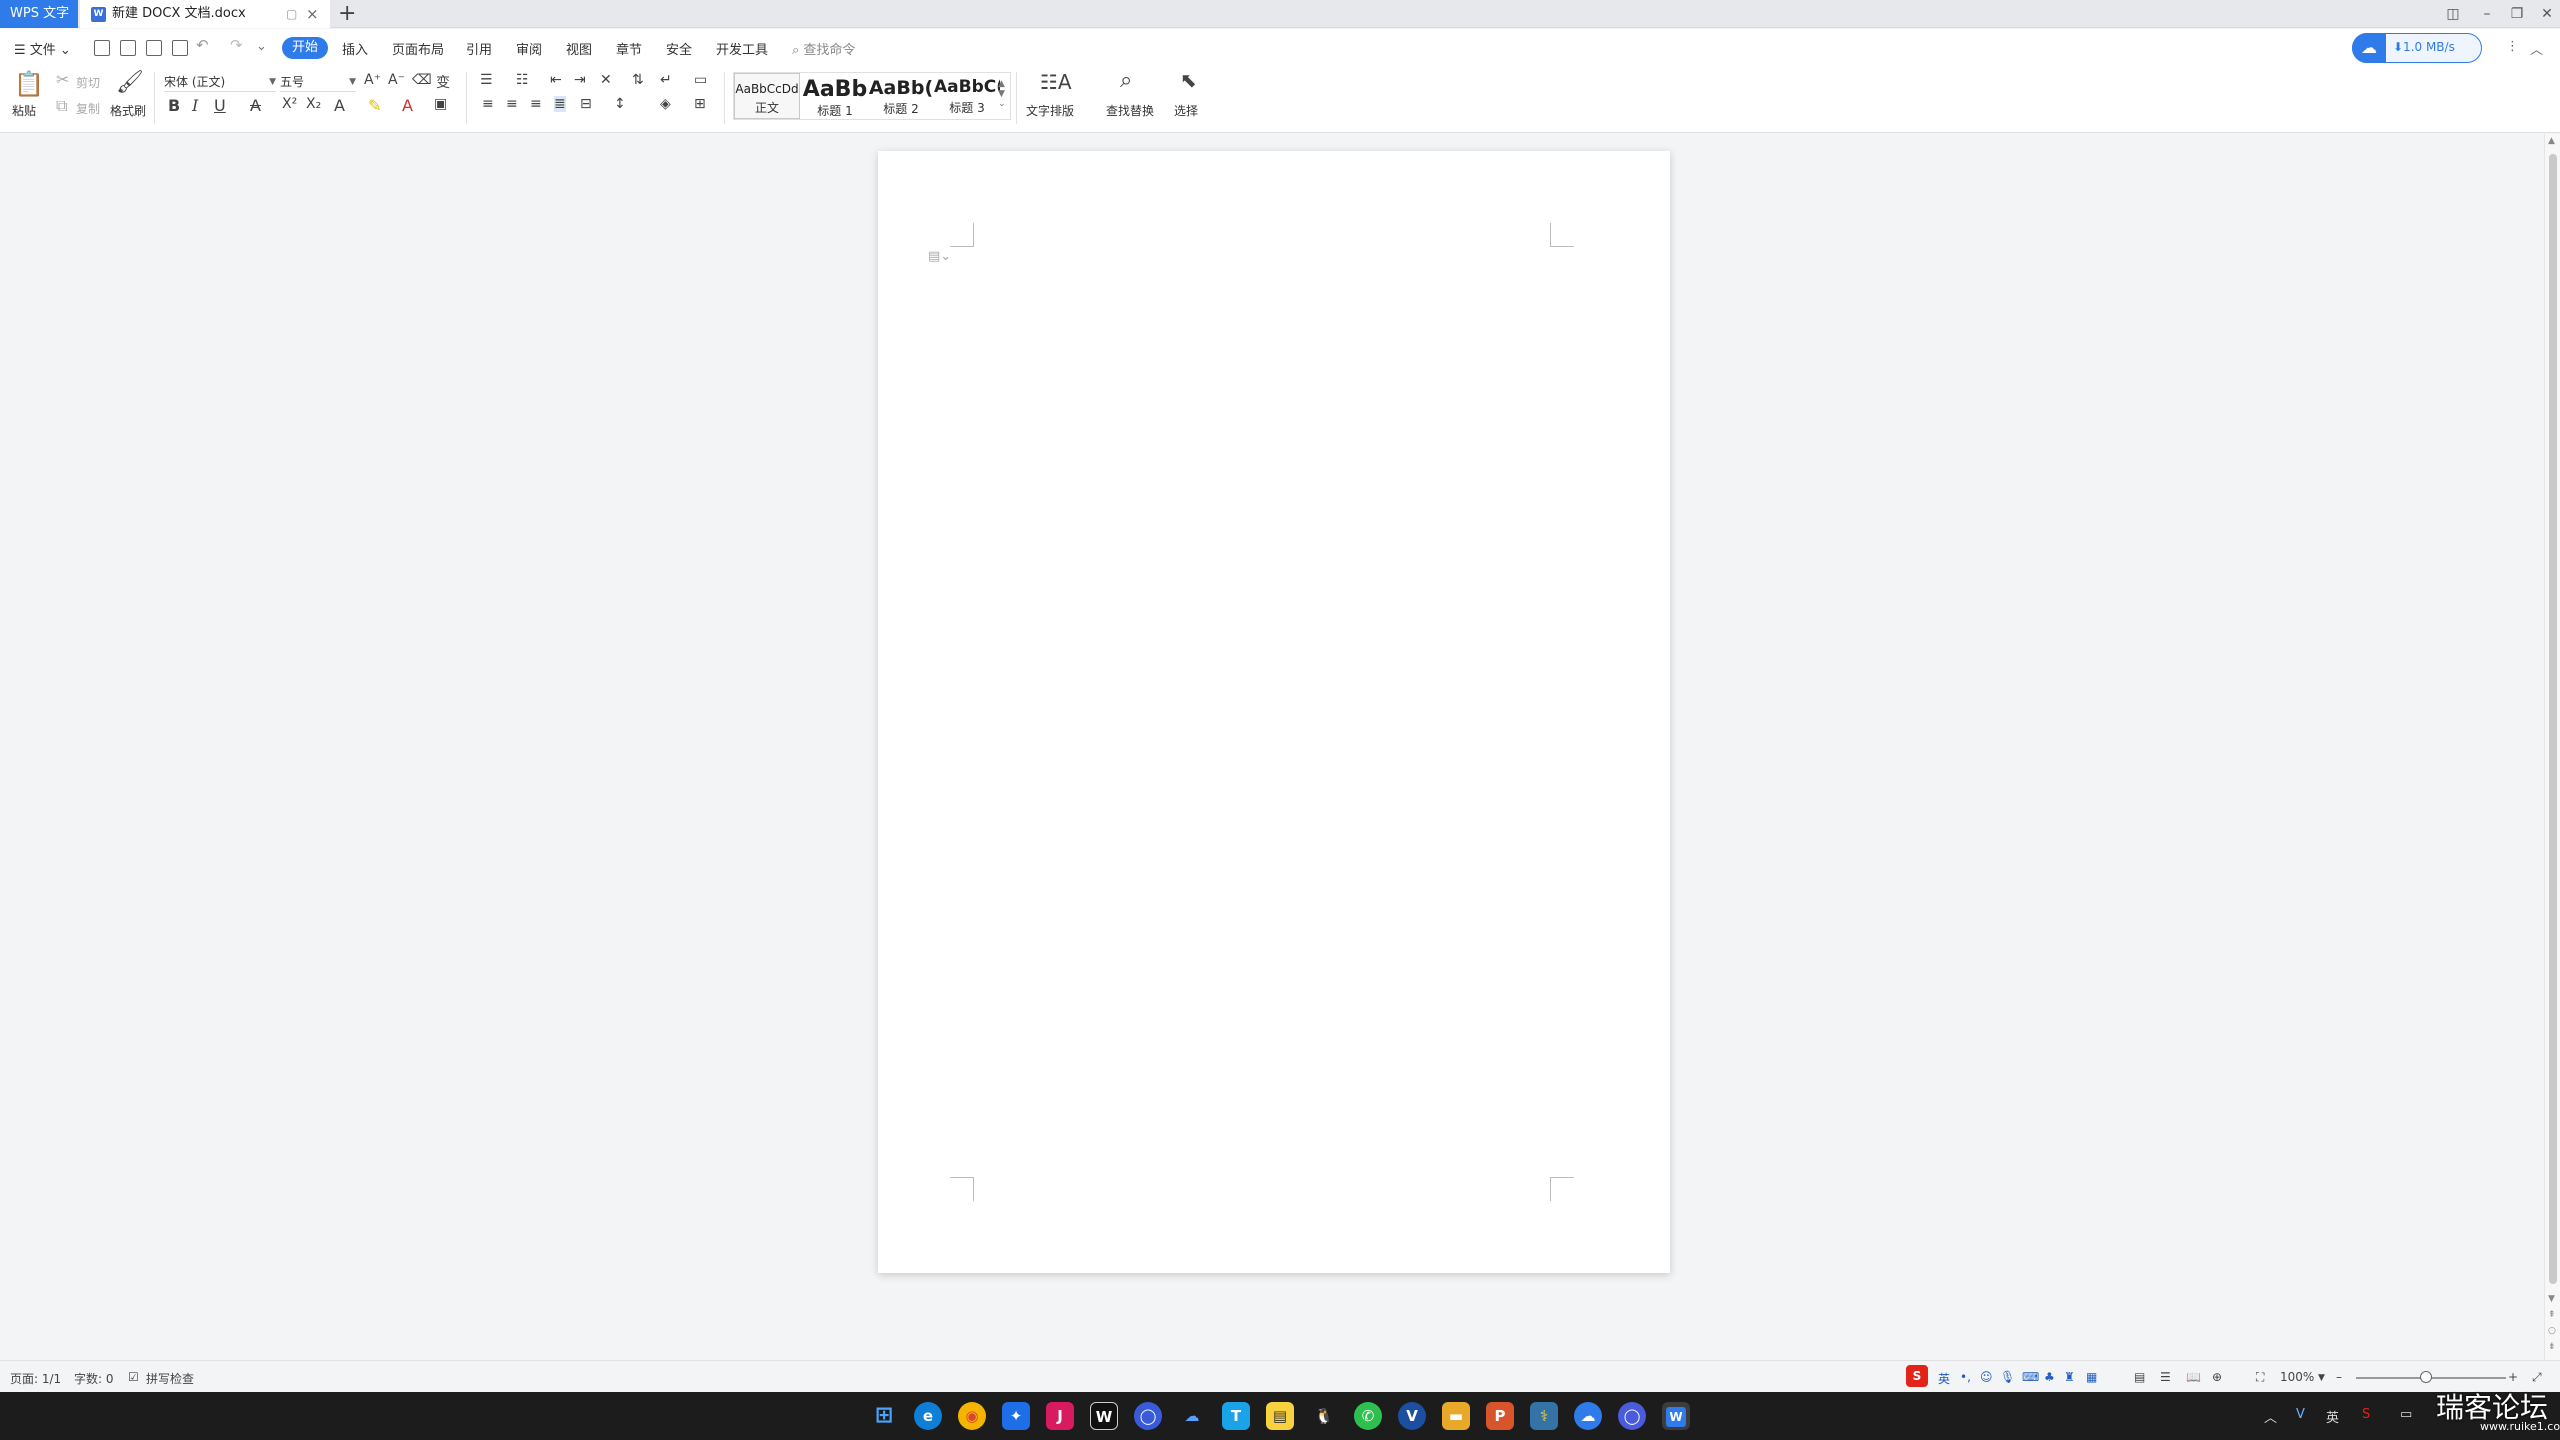 Image resolution: width=2560 pixels, height=1440 pixels. Describe the element at coordinates (2007, 1377) in the screenshot. I see `microphone-icon: 🎙` at that location.